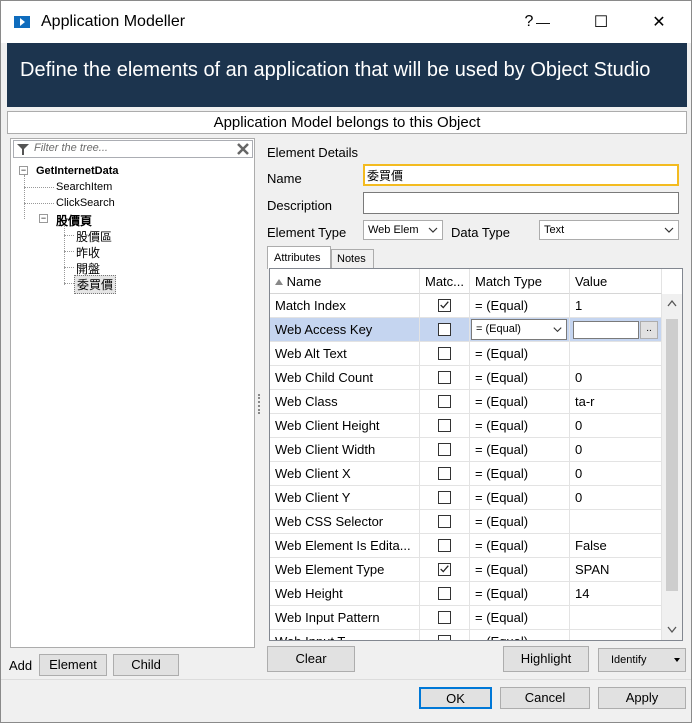 Image resolution: width=692 pixels, height=723 pixels. I want to click on maximize-button: ☐, so click(601, 22).